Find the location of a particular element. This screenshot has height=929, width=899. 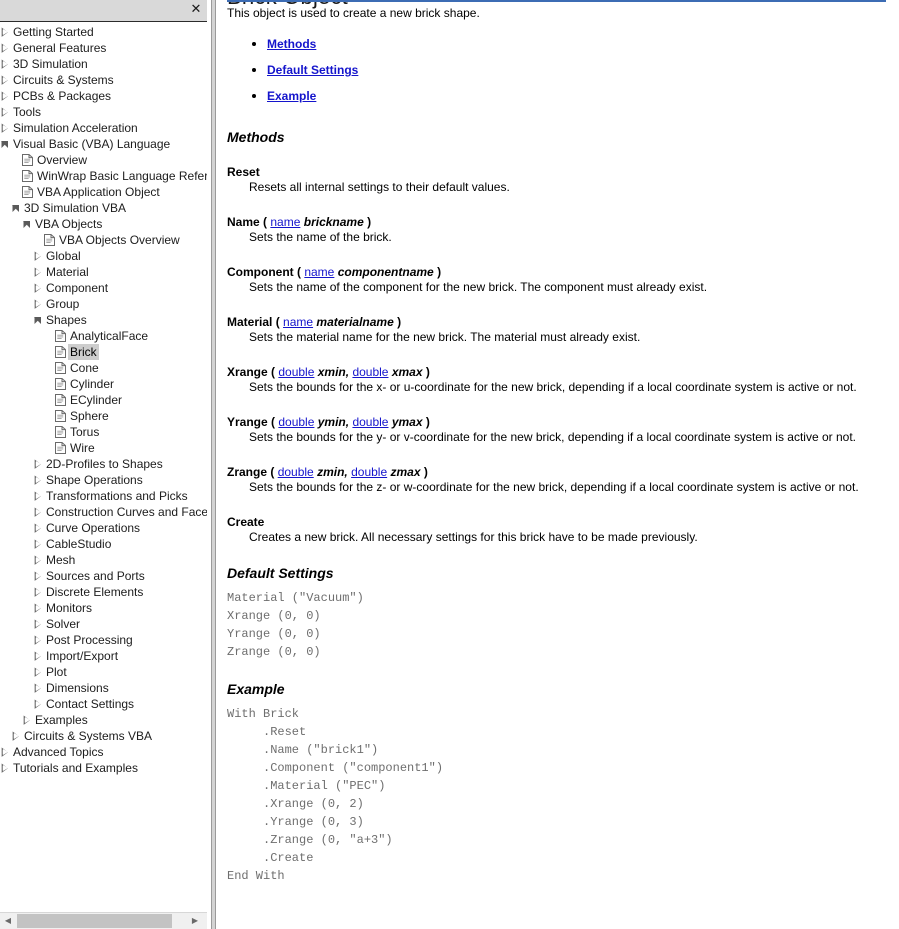

tree-item-overview: Overview is located at coordinates (103, 160).